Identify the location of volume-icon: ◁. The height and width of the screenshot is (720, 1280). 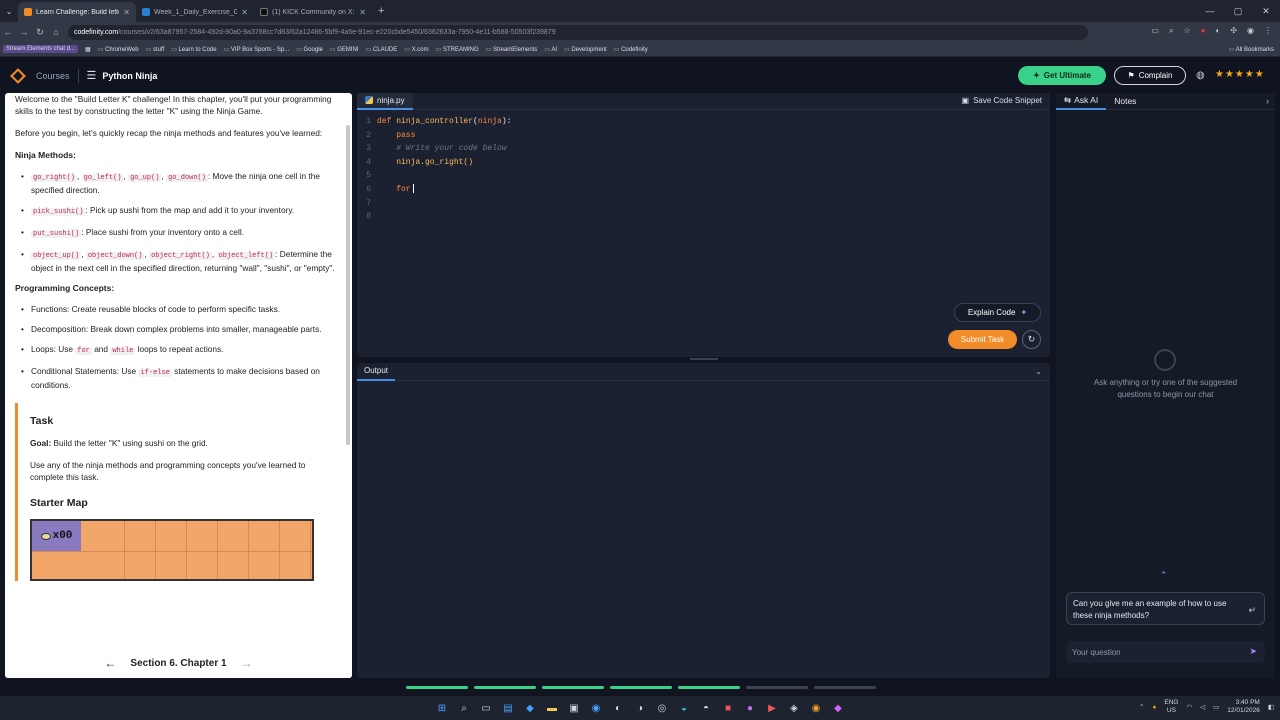
(1202, 707).